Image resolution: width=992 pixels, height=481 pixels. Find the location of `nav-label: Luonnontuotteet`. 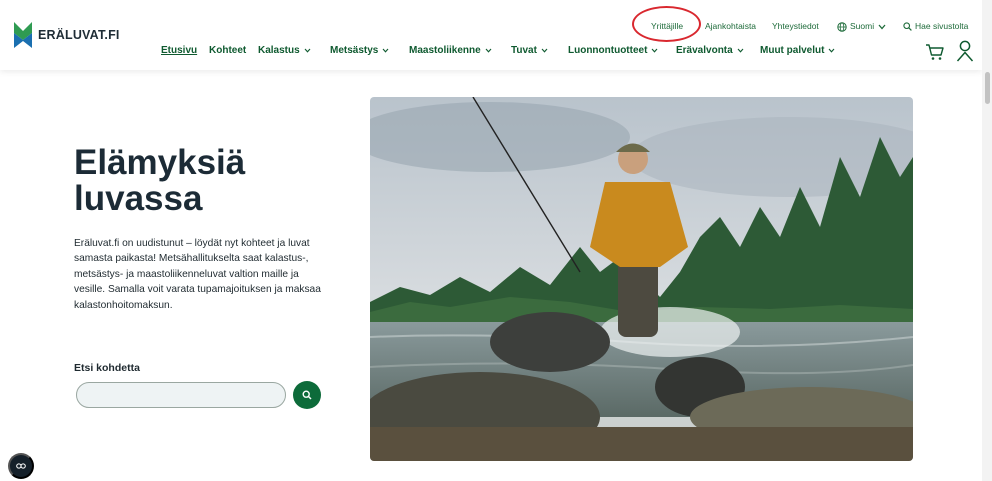

nav-label: Luonnontuotteet is located at coordinates (608, 50).